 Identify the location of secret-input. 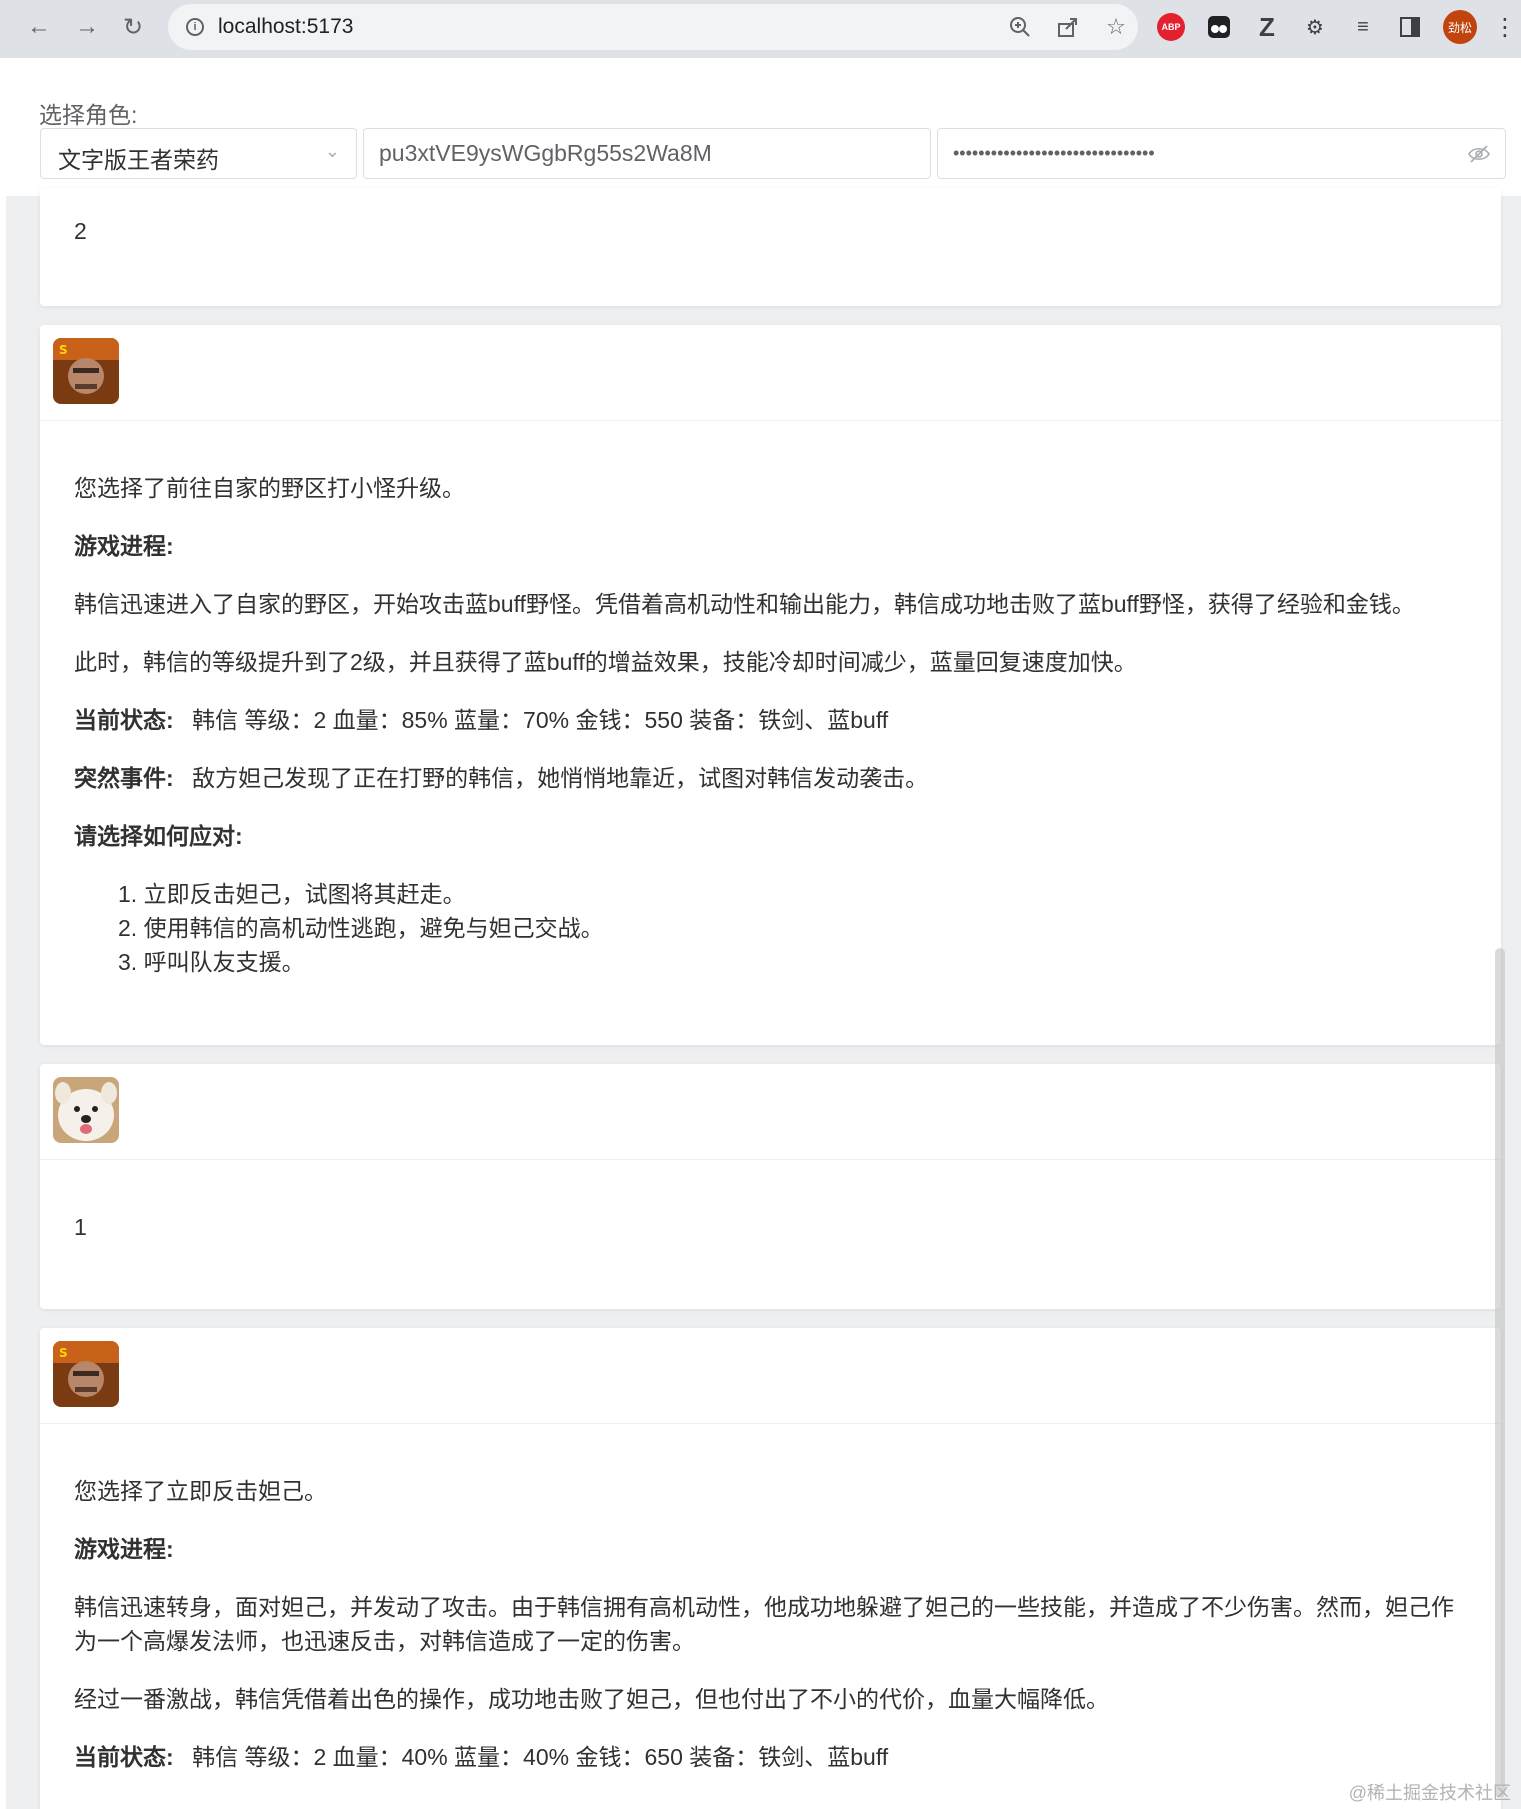
(1206, 153).